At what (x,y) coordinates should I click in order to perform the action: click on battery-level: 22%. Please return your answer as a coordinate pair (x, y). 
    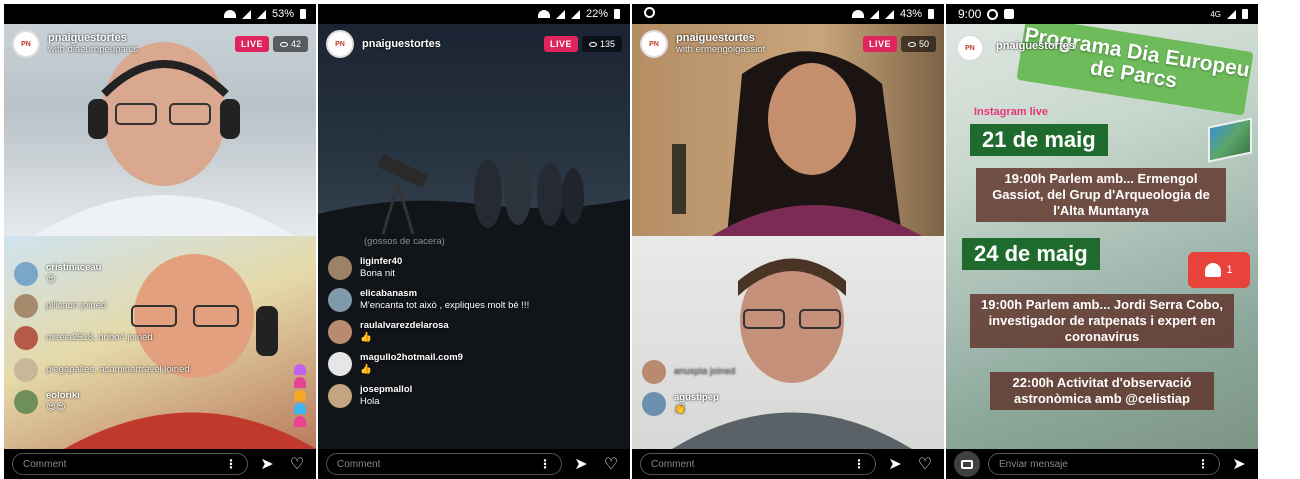
    Looking at the image, I should click on (596, 14).